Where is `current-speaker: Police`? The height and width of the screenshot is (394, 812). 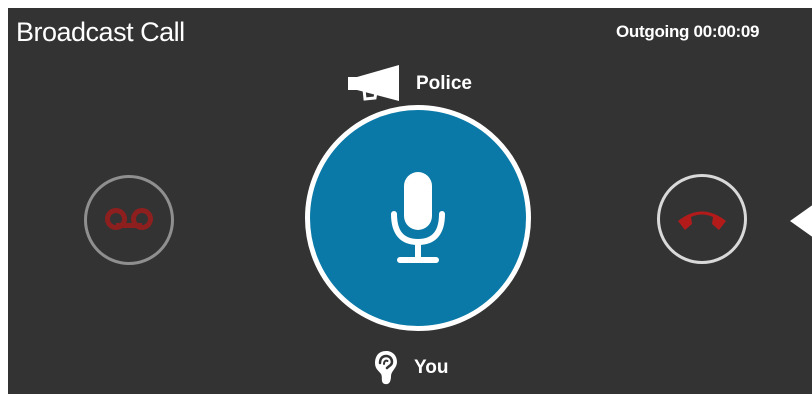
current-speaker: Police is located at coordinates (410, 84).